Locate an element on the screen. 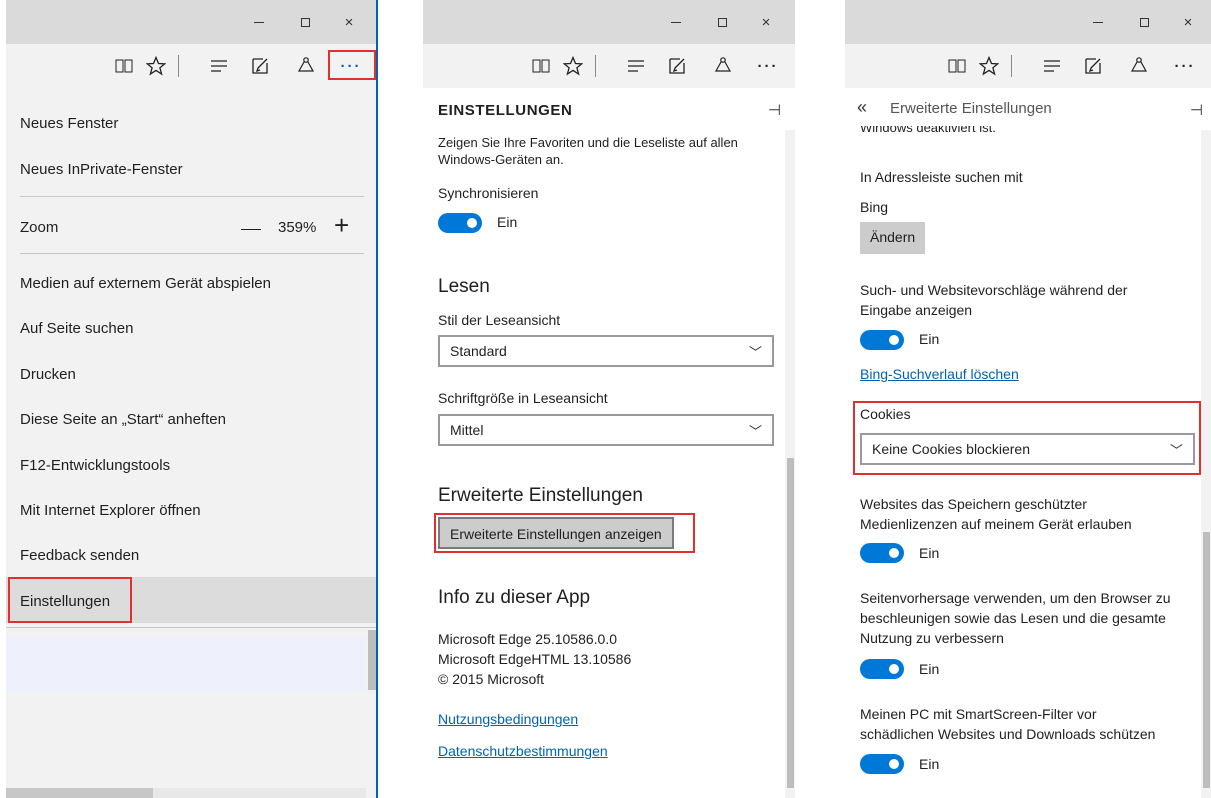 Image resolution: width=1211 pixels, height=798 pixels. menu-item-send-feedback: Feedback senden is located at coordinates (79, 555).